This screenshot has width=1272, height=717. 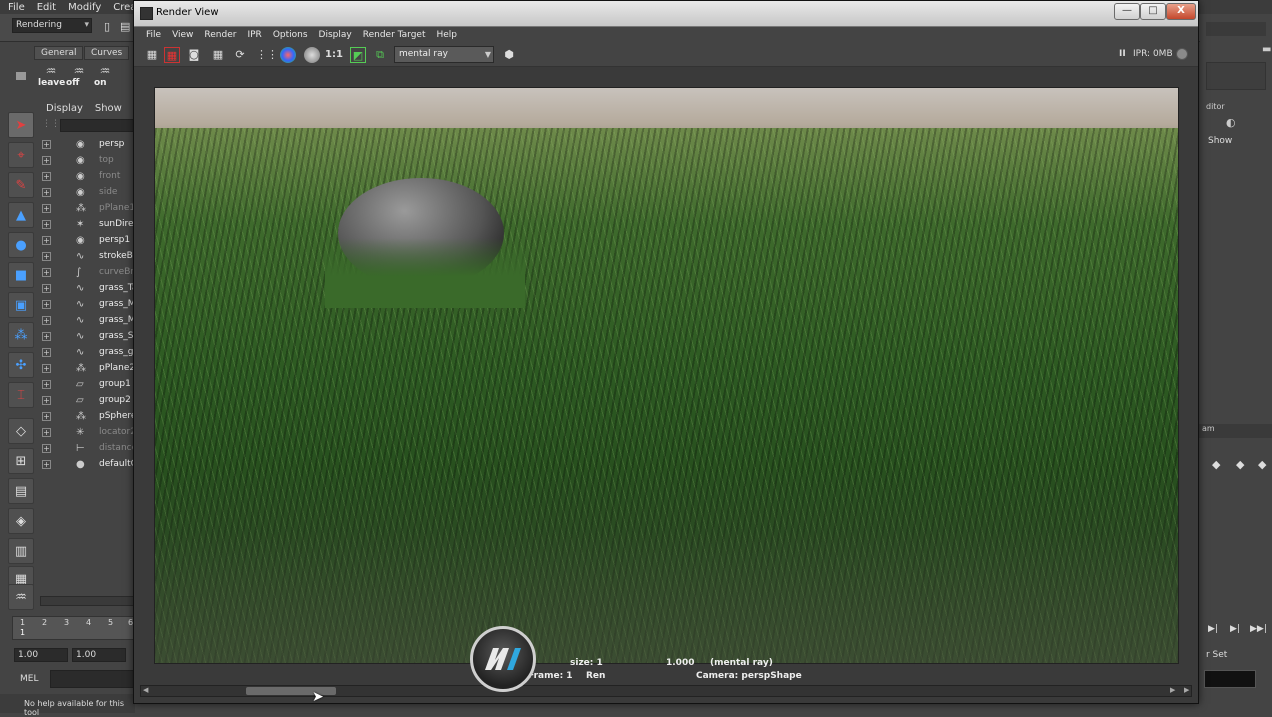 What do you see at coordinates (87, 448) in the screenshot?
I see `outliner-item: + ⊢ distance` at bounding box center [87, 448].